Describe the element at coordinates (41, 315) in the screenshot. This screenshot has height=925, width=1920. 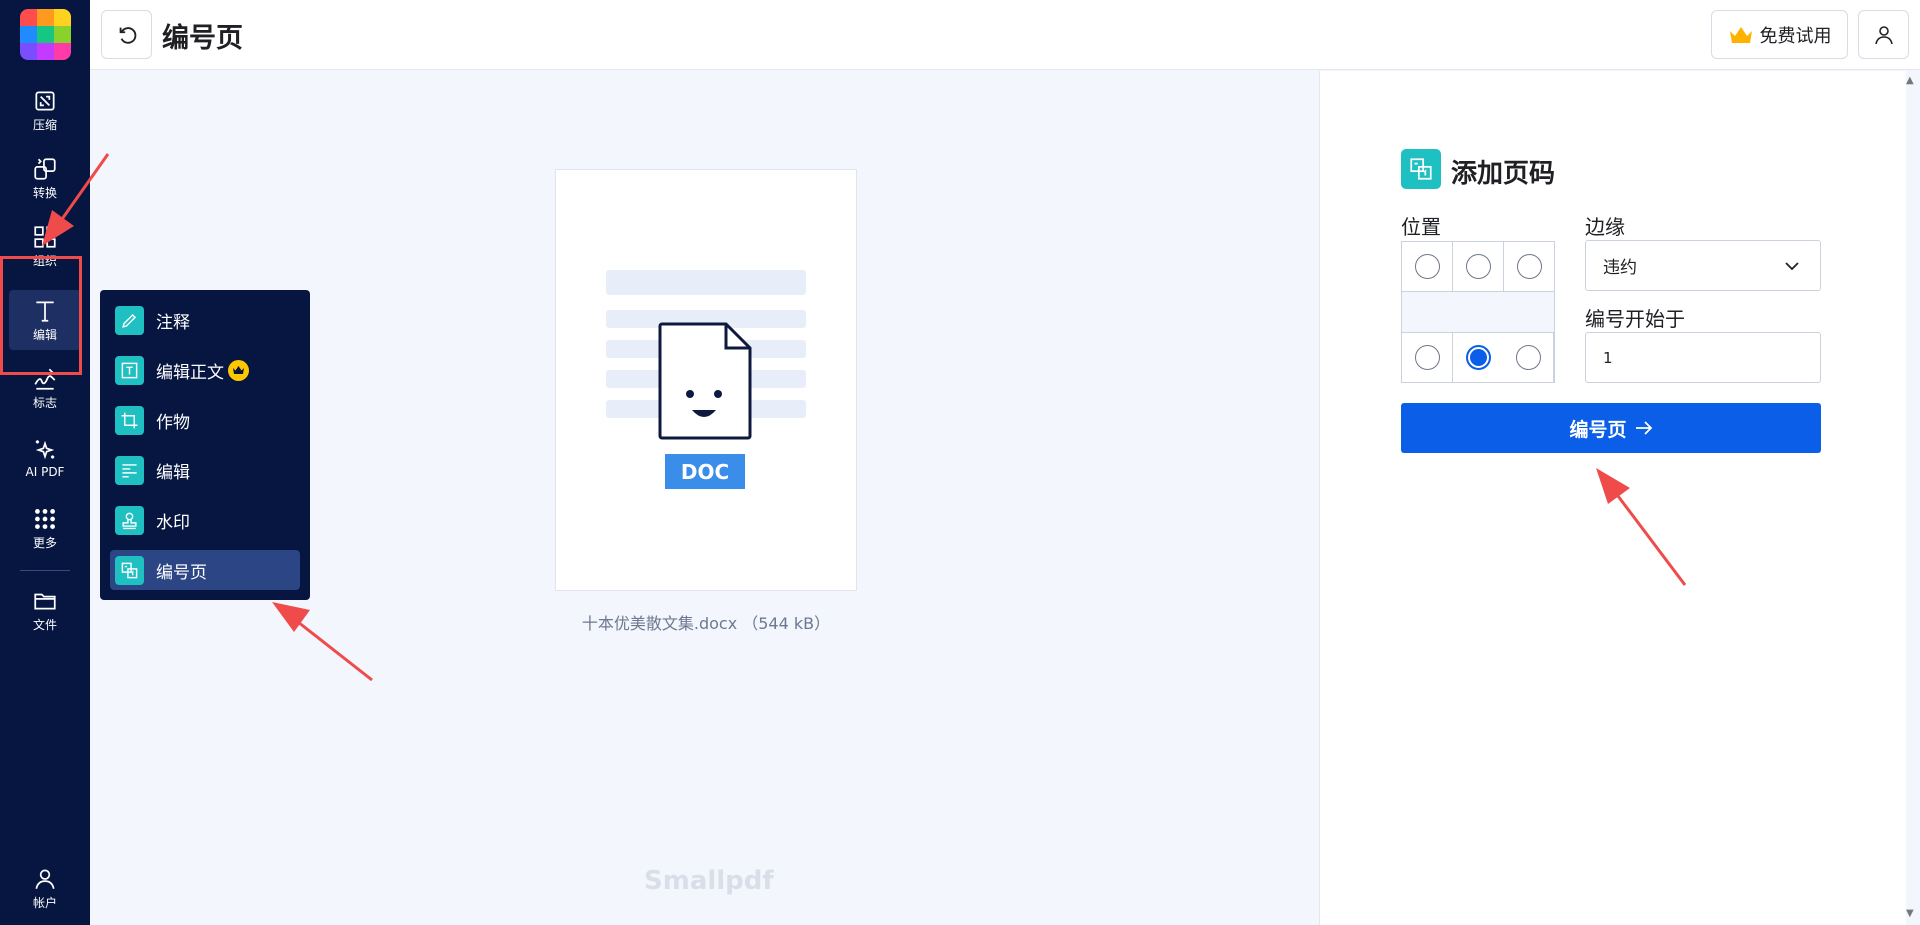
I see `annotation-highlight-box` at that location.